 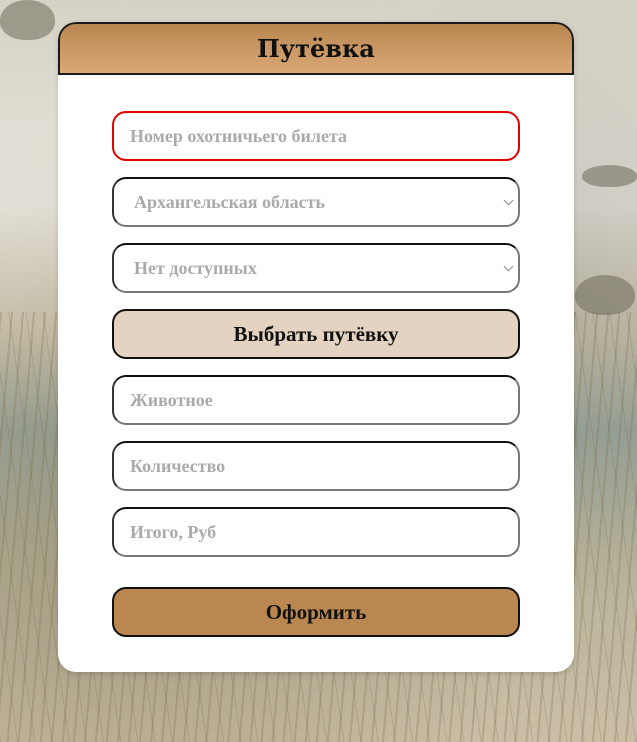 What do you see at coordinates (316, 334) in the screenshot?
I see `choose-voucher-button: Выбрать путёвку` at bounding box center [316, 334].